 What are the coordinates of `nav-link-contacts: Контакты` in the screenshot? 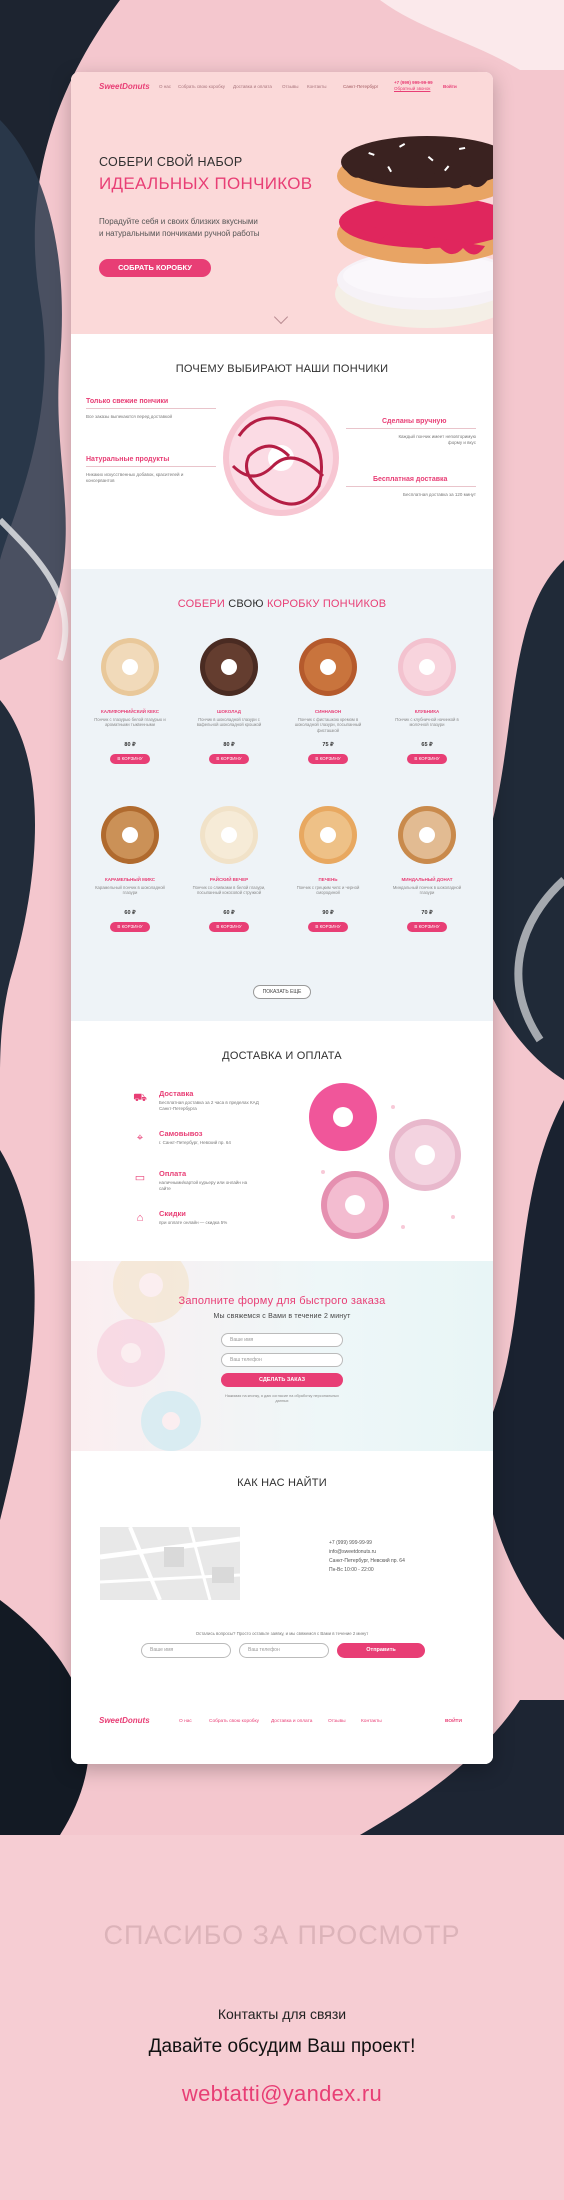 It's located at (316, 86).